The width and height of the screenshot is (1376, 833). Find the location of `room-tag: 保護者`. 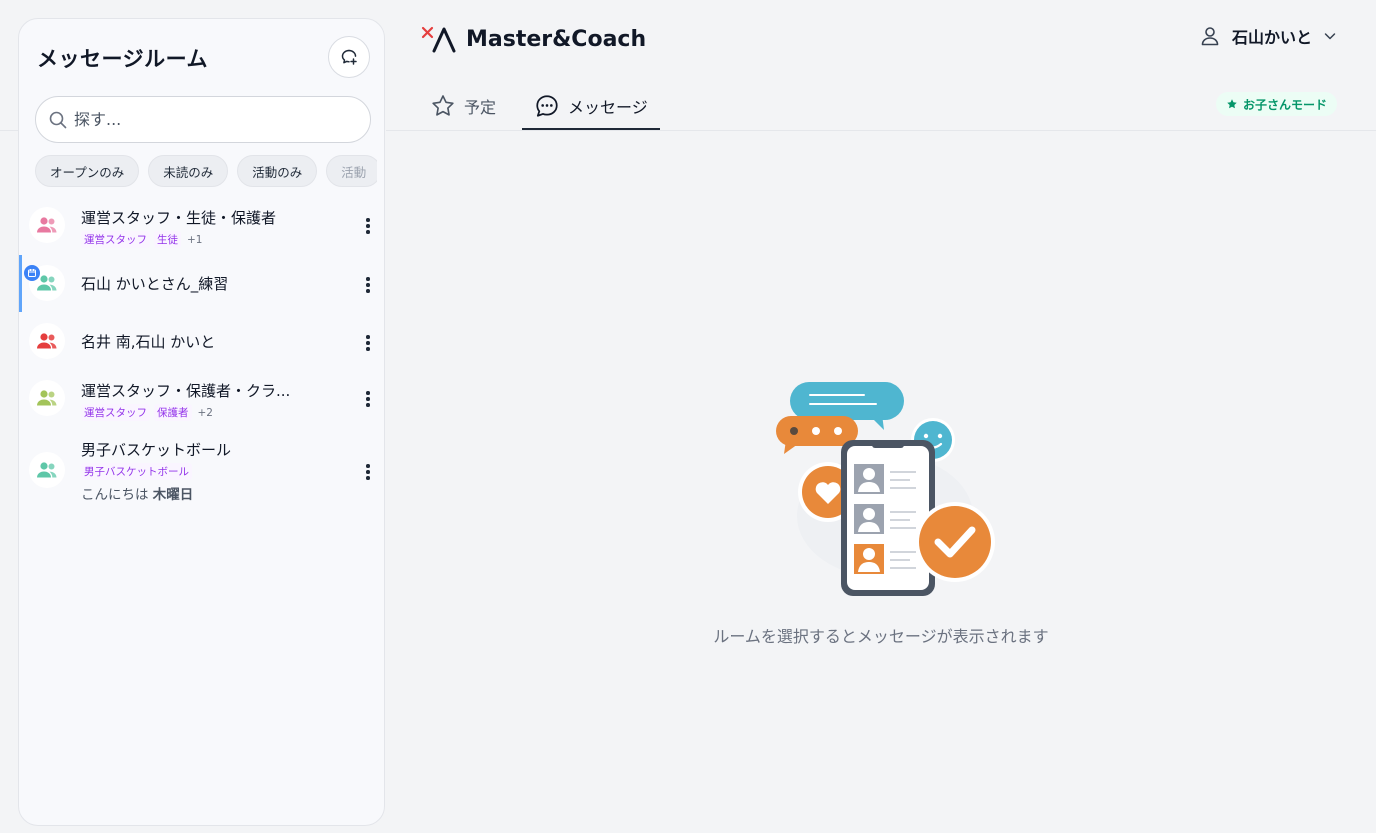

room-tag: 保護者 is located at coordinates (173, 412).